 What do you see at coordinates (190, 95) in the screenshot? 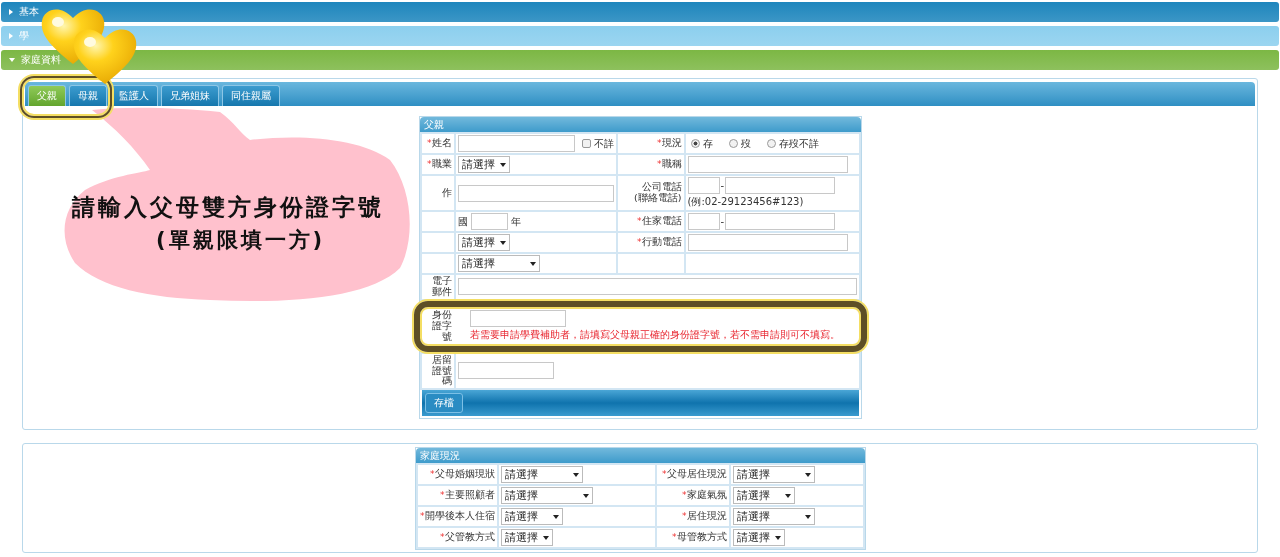
I see `tab: 兄弟姐妹` at bounding box center [190, 95].